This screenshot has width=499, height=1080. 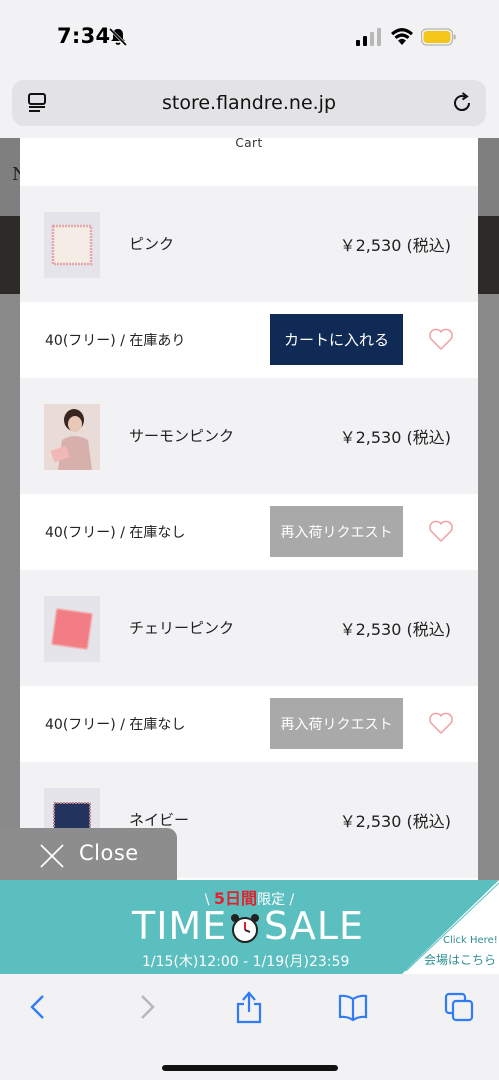 What do you see at coordinates (249, 628) in the screenshot?
I see `list-item: チェリーピンク ￥2,530 (税込)` at bounding box center [249, 628].